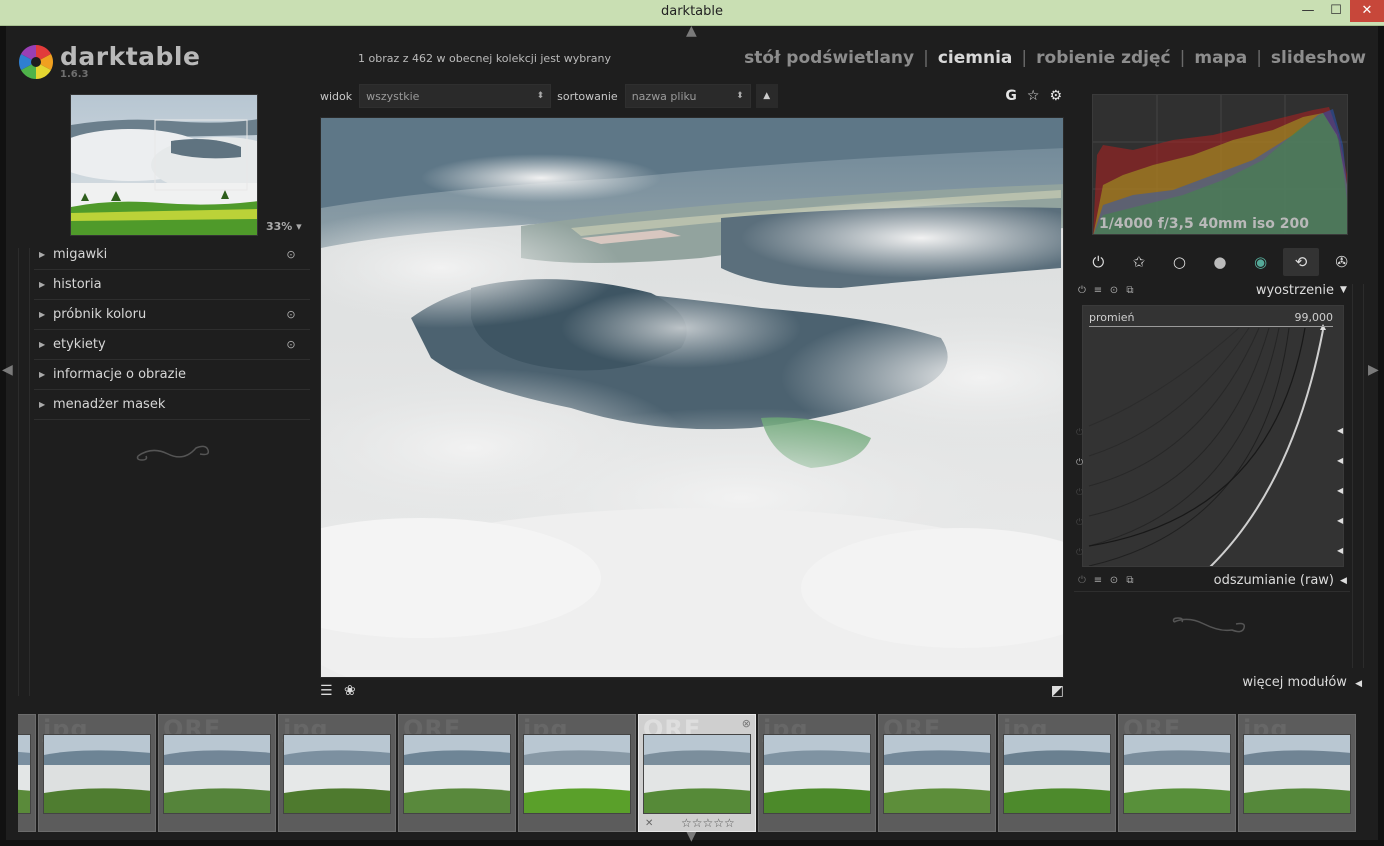 This screenshot has height=846, width=1384. Describe the element at coordinates (1261, 262) in the screenshot. I see `group-color-icon: ◉` at that location.